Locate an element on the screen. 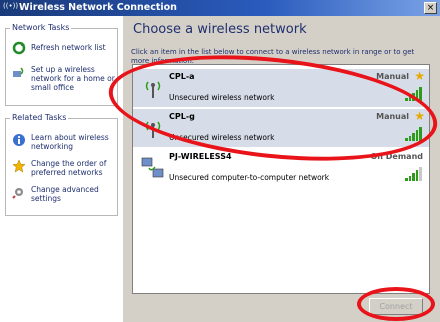 The height and width of the screenshot is (322, 440). star-icon is located at coordinates (19, 166).